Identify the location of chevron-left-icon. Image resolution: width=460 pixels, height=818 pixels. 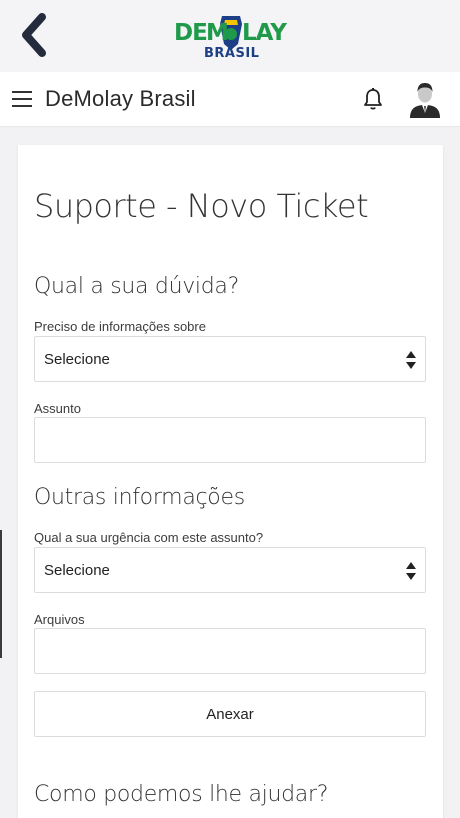
(34, 35).